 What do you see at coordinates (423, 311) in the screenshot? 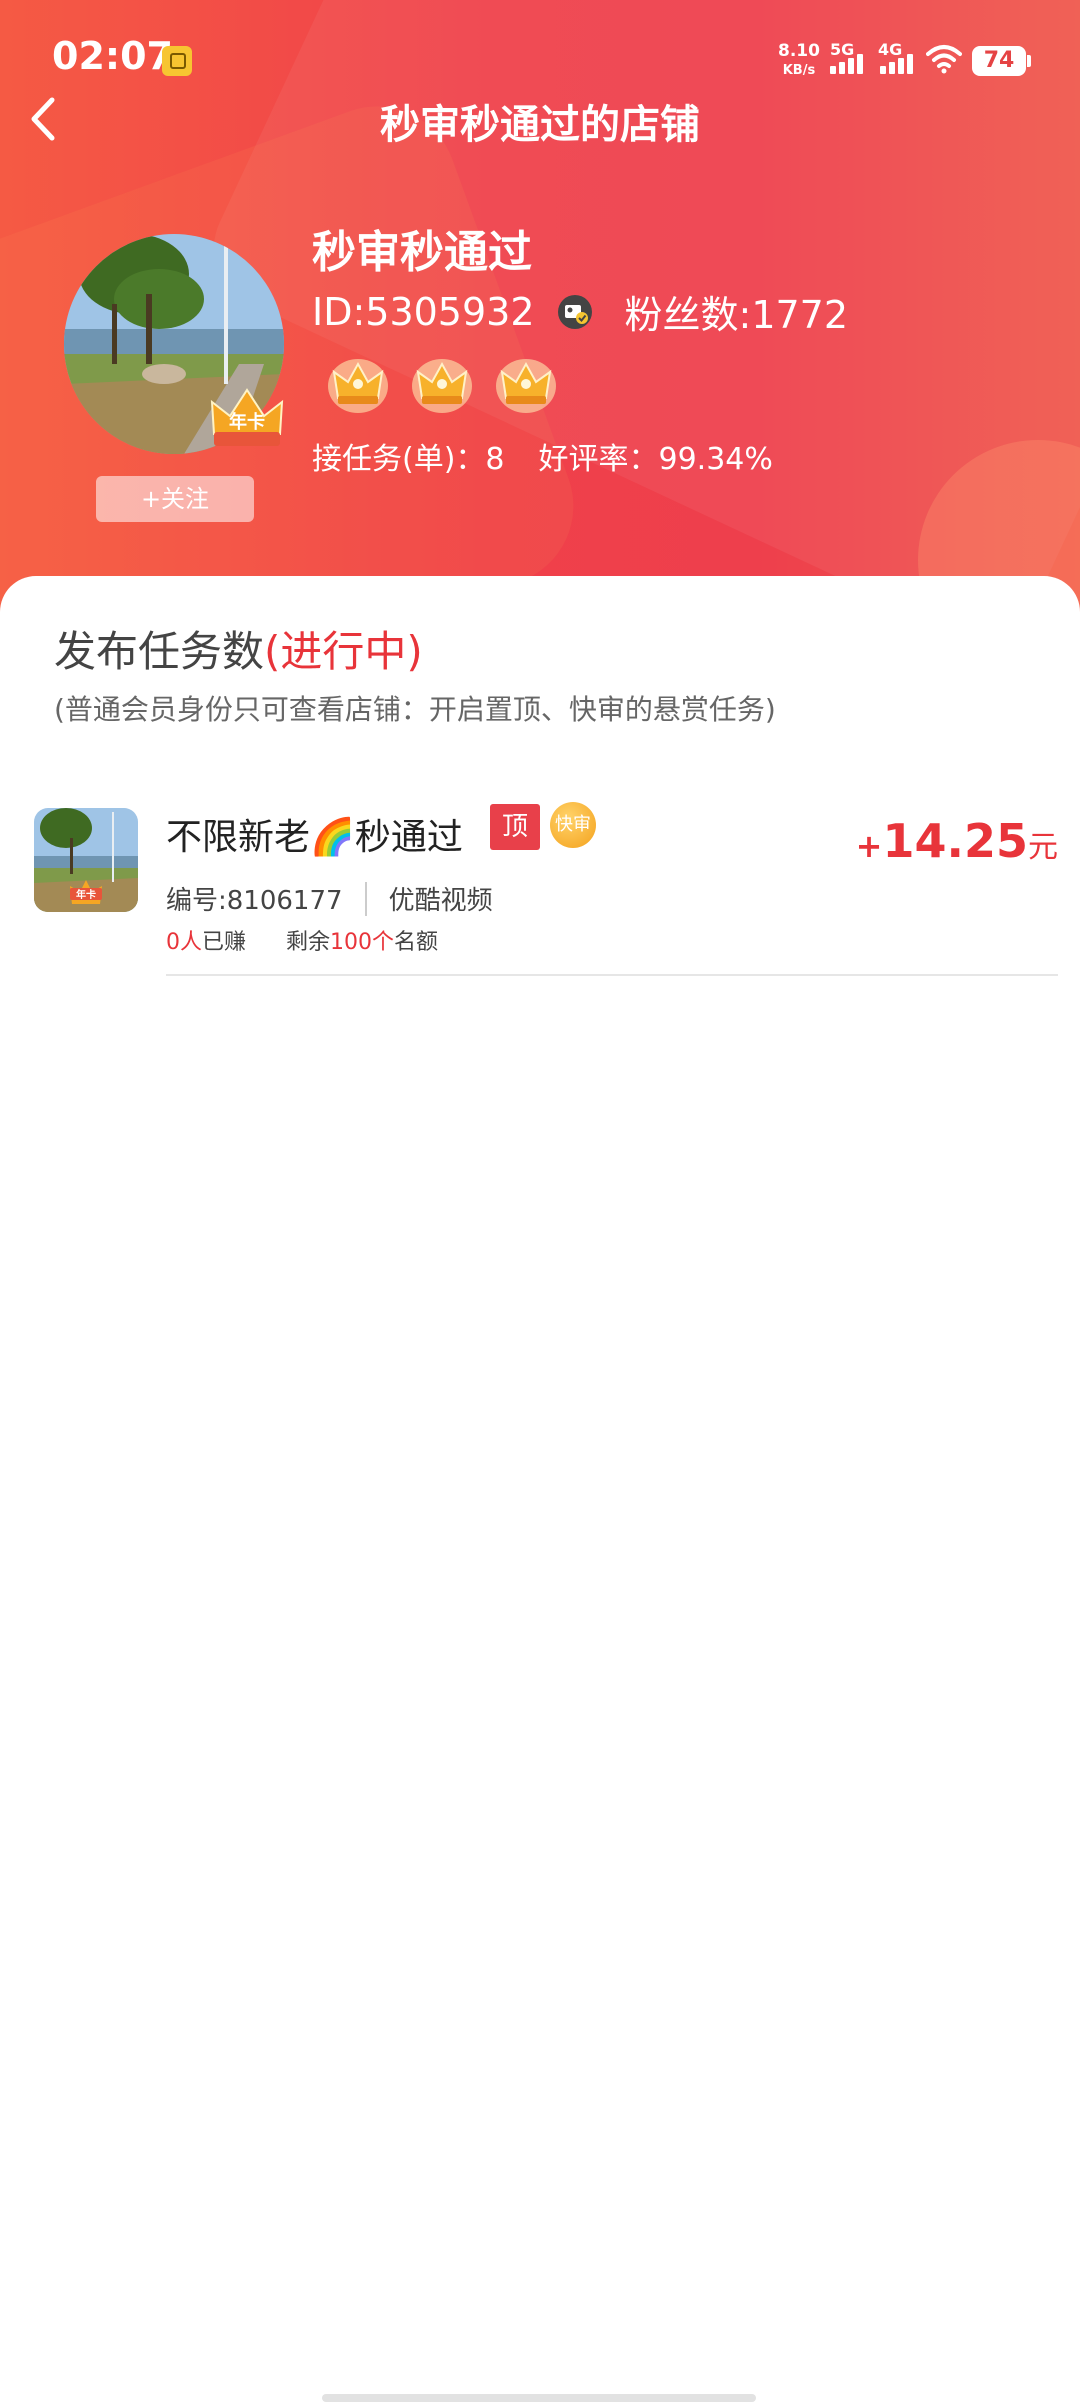
I see `shop-id: ID:5305932` at bounding box center [423, 311].